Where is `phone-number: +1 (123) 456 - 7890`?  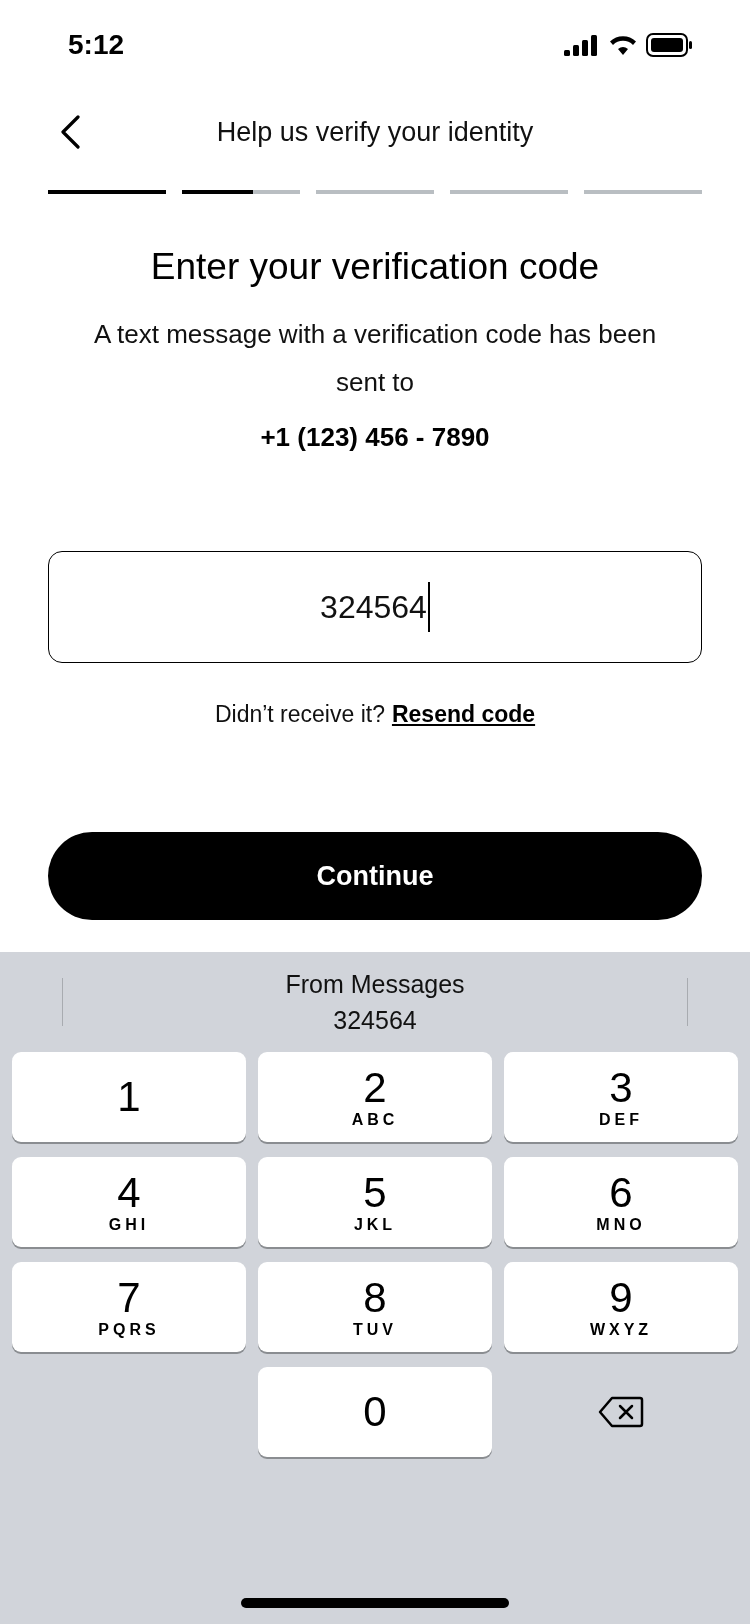 phone-number: +1 (123) 456 - 7890 is located at coordinates (375, 437).